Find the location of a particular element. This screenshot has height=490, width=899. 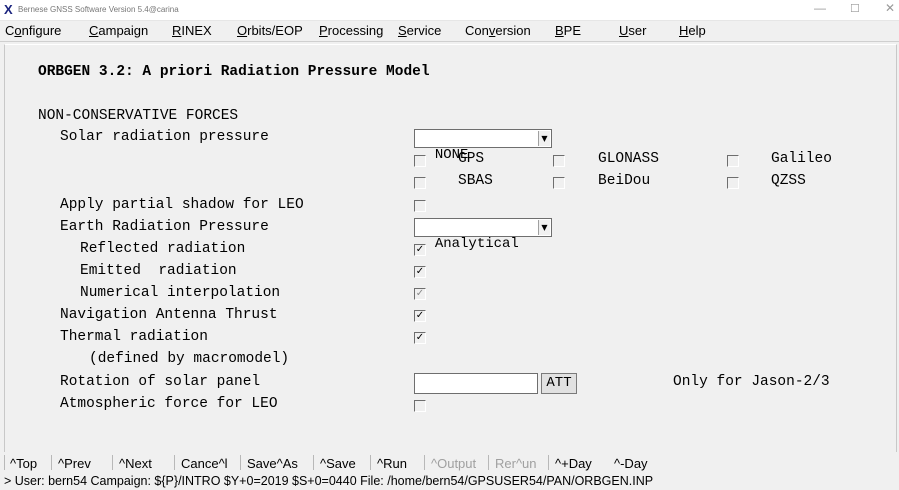

glonass-checkbox is located at coordinates (559, 161).